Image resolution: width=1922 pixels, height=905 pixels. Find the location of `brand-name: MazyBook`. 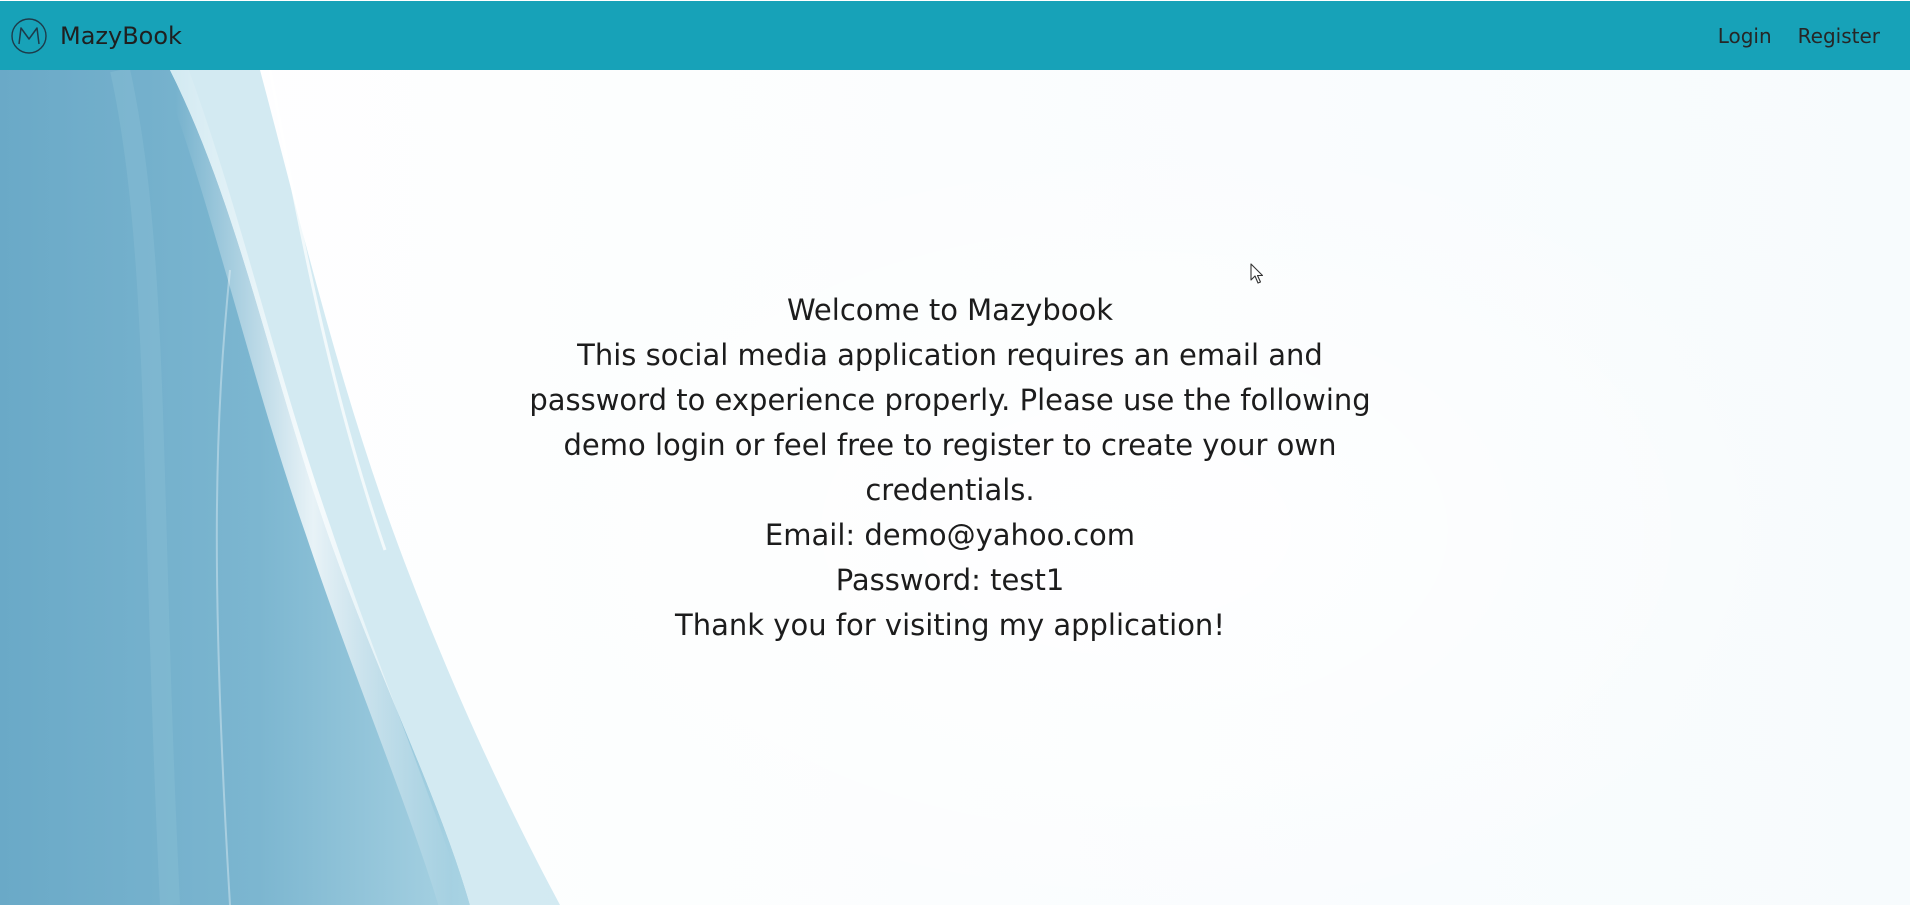

brand-name: MazyBook is located at coordinates (121, 35).